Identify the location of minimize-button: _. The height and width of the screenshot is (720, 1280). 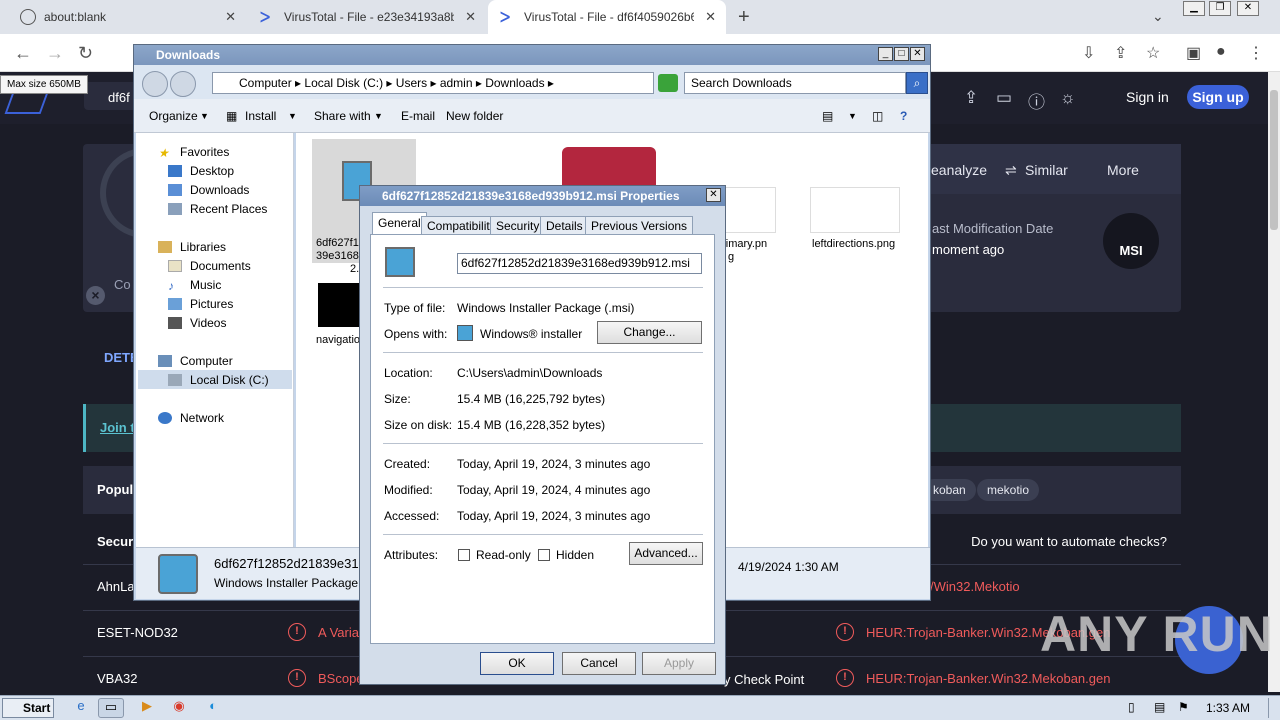
(885, 54).